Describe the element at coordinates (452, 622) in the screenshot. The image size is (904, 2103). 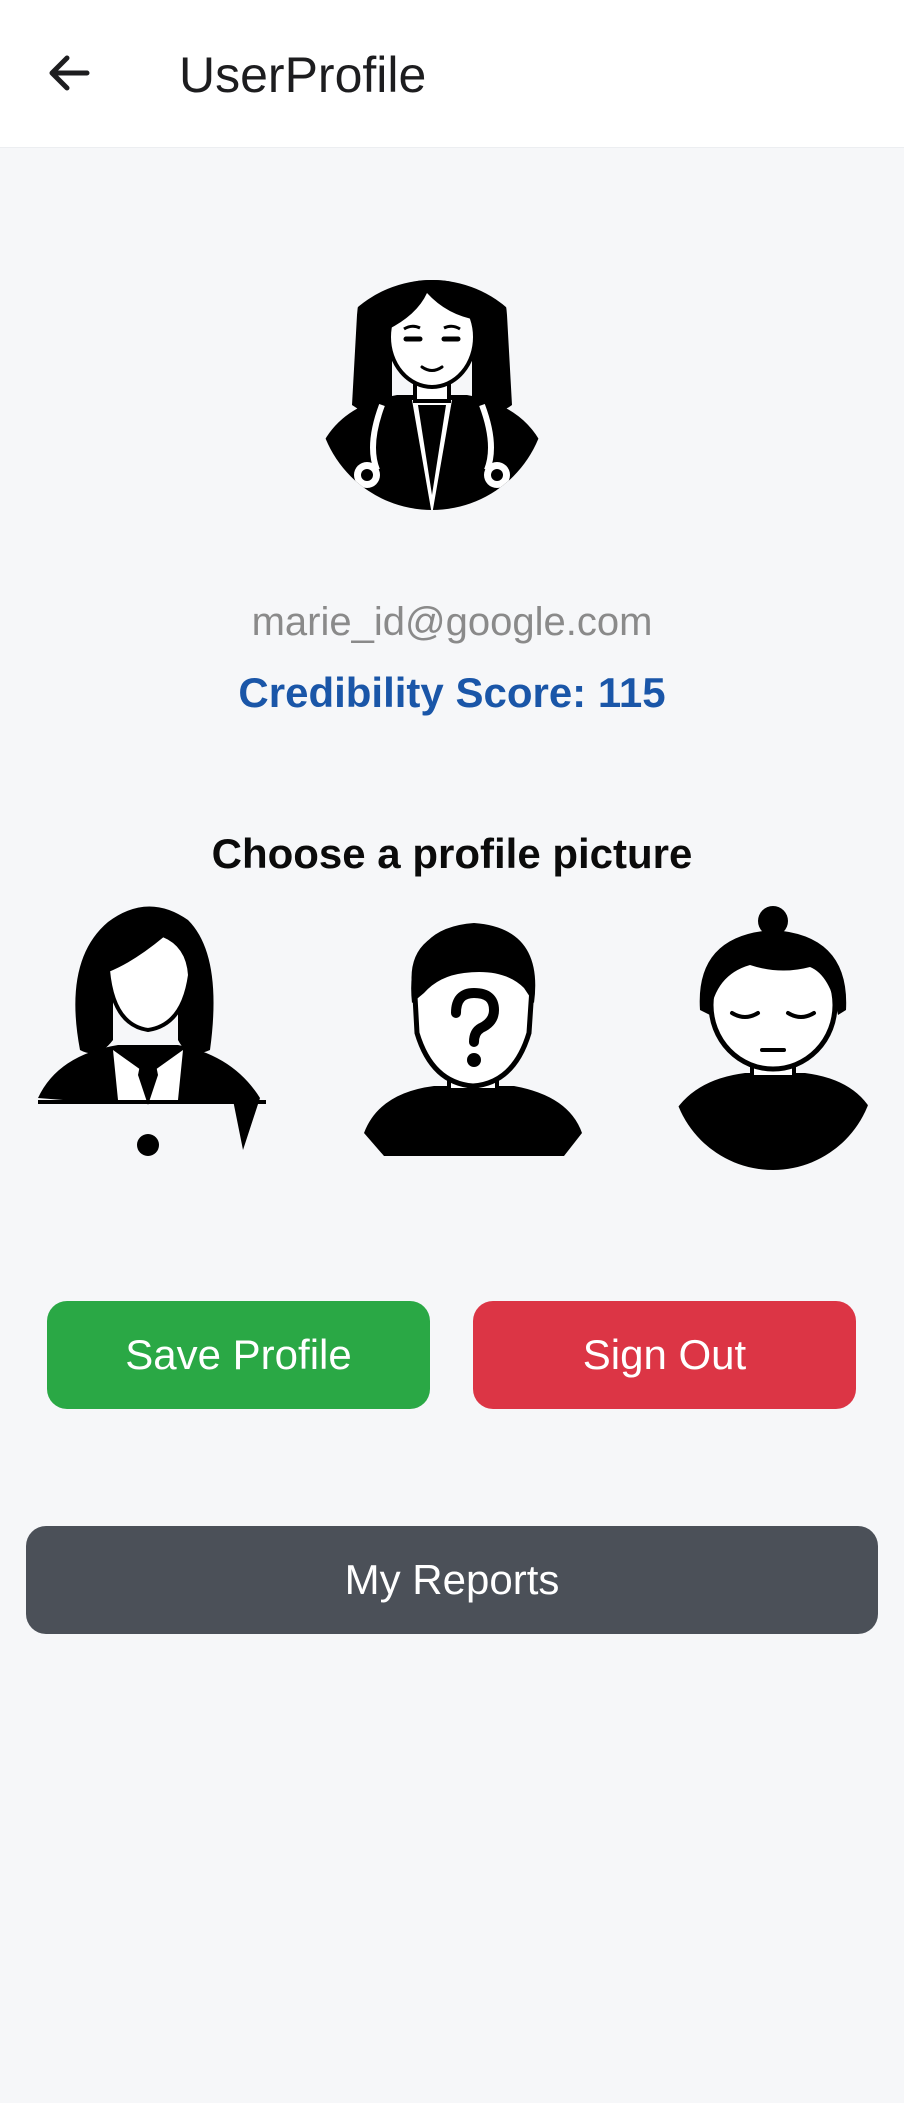
I see `user-email: marie_id@google.com` at that location.